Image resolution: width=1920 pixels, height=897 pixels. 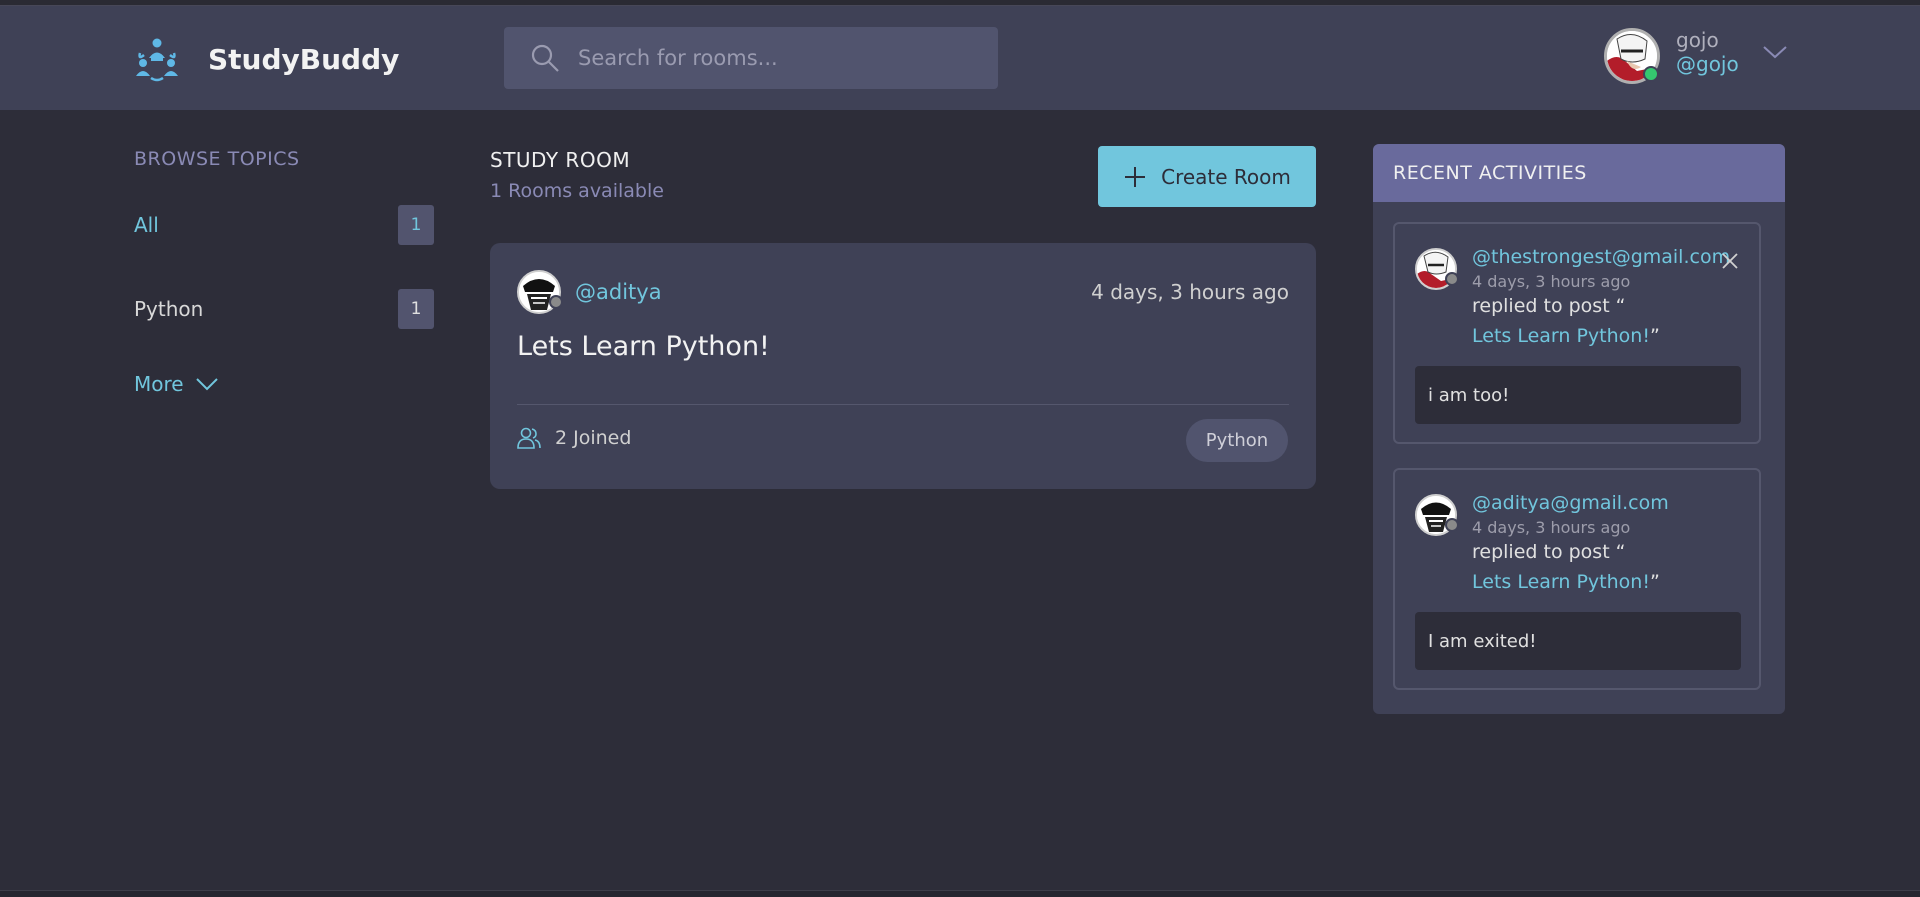 I want to click on topic-label: All, so click(x=146, y=225).